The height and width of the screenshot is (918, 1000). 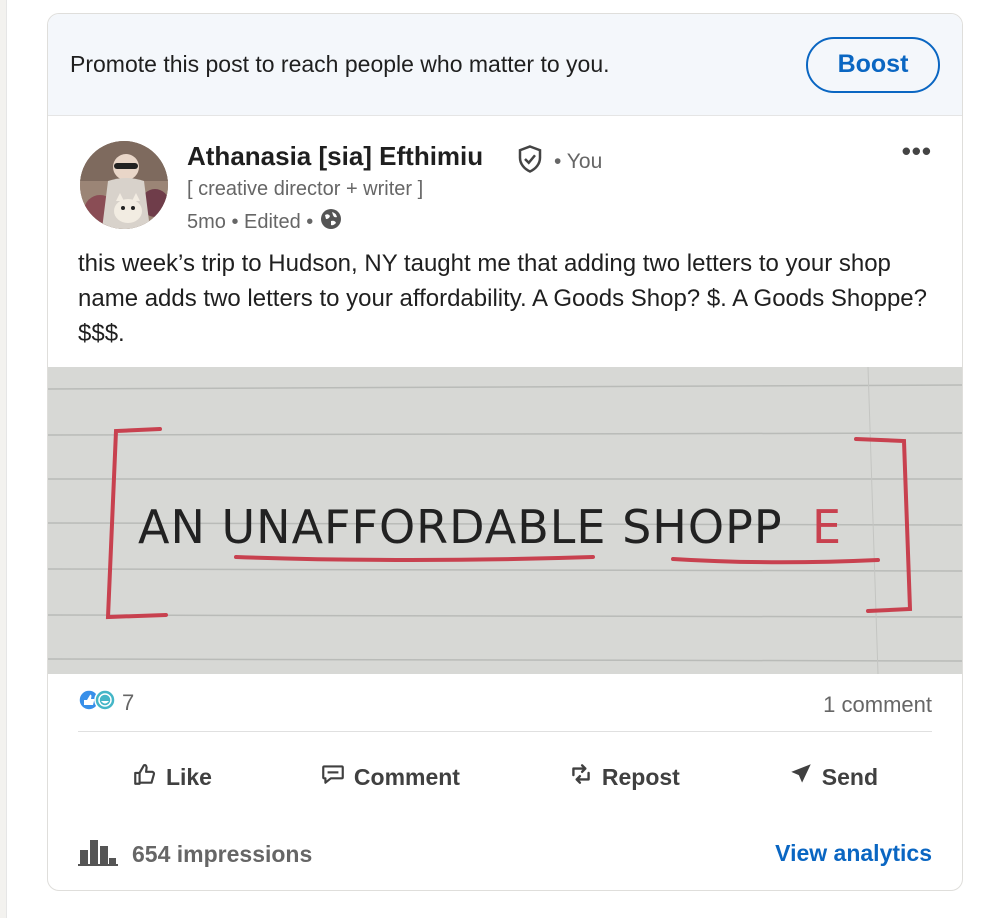 What do you see at coordinates (460, 527) in the screenshot?
I see `image-handwriting-main: AN UNAFFORDABLE SHOPP` at bounding box center [460, 527].